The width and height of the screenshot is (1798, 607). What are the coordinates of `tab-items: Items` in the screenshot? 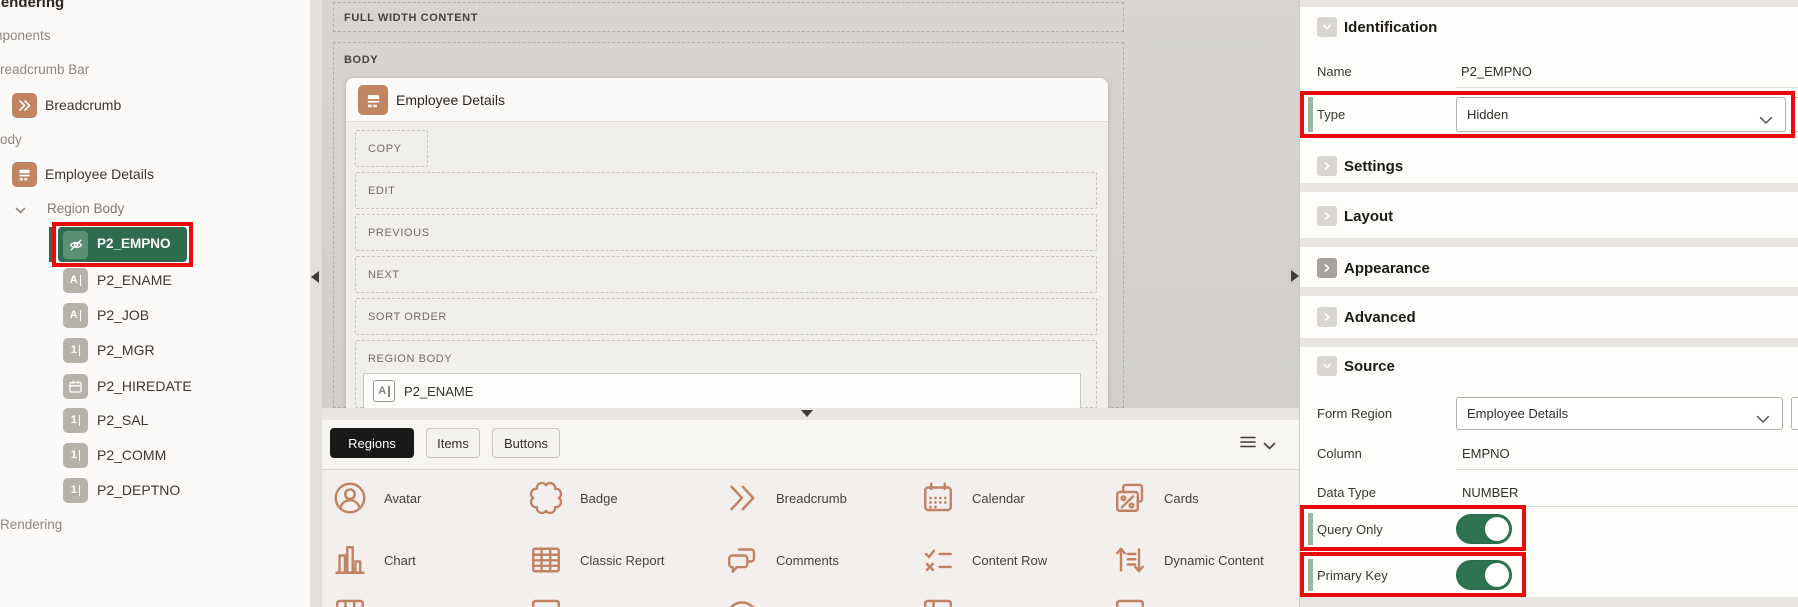 It's located at (453, 443).